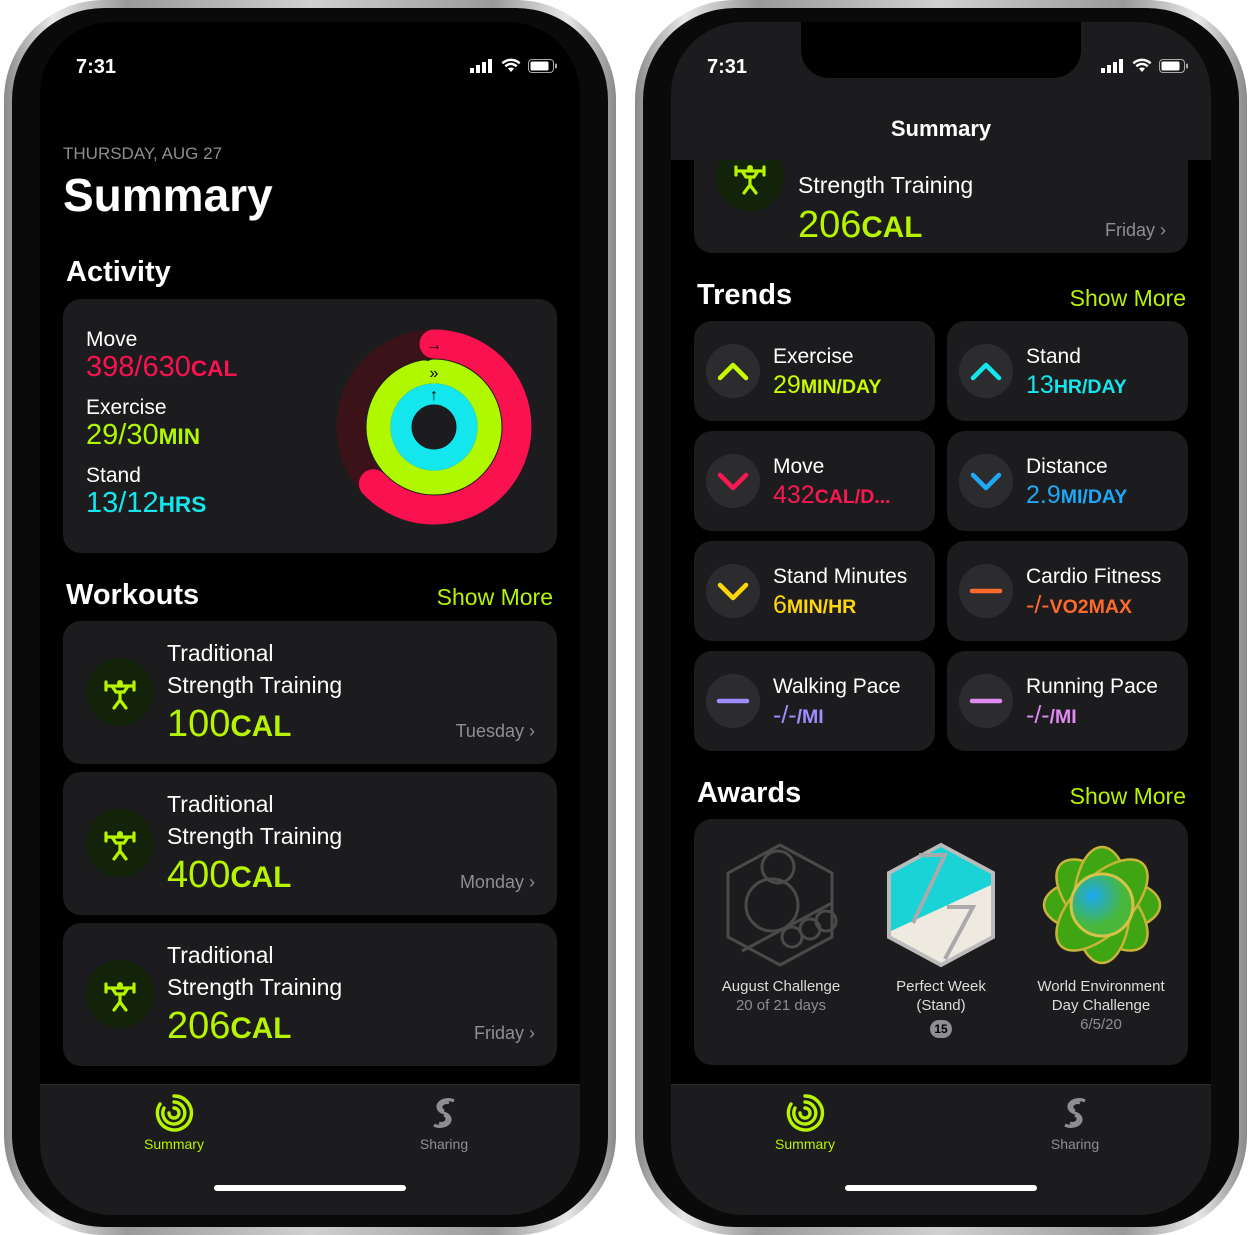 The image size is (1250, 1235). I want to click on trend-value: 29MIN/DAY, so click(827, 385).